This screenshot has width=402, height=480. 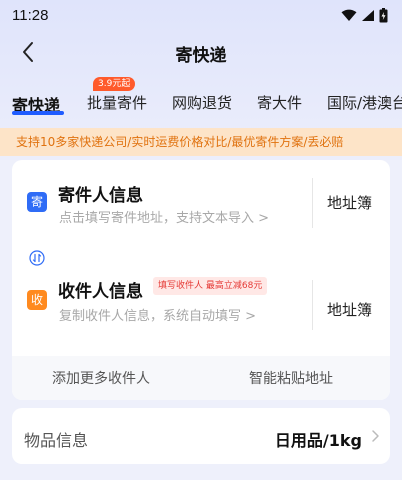 I want to click on signal-icon, so click(x=368, y=15).